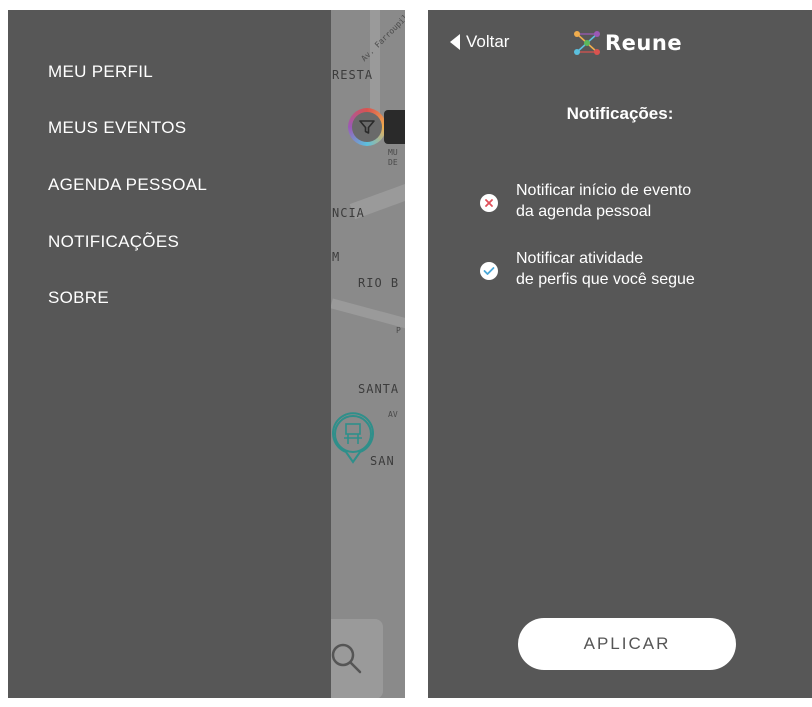 This screenshot has height=707, width=812. What do you see at coordinates (393, 157) in the screenshot?
I see `map-label: MU DE` at bounding box center [393, 157].